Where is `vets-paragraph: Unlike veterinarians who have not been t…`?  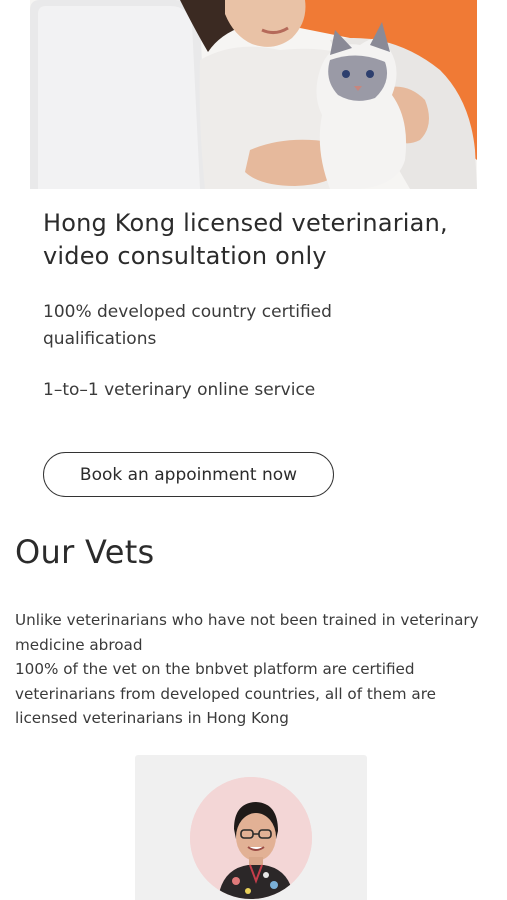 vets-paragraph: Unlike veterinarians who have not been t… is located at coordinates (247, 632).